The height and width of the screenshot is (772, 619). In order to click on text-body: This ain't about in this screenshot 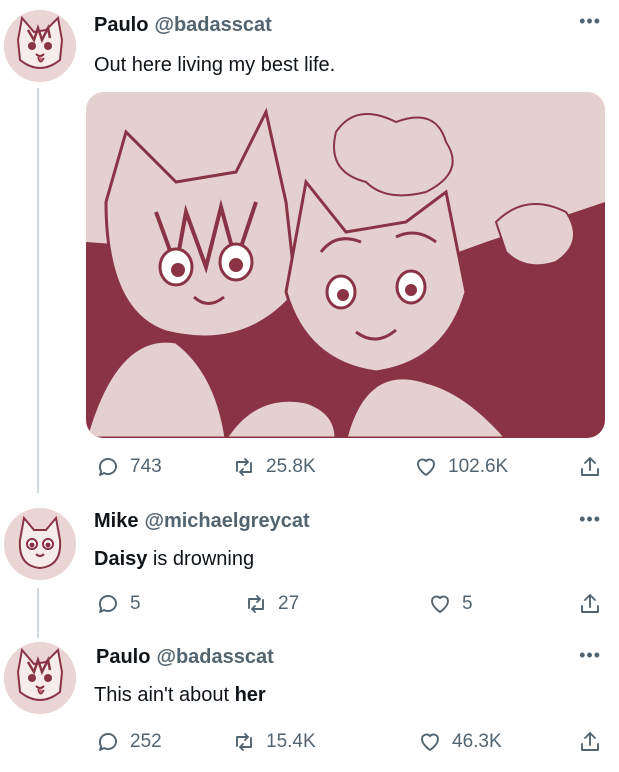, I will do `click(164, 695)`.